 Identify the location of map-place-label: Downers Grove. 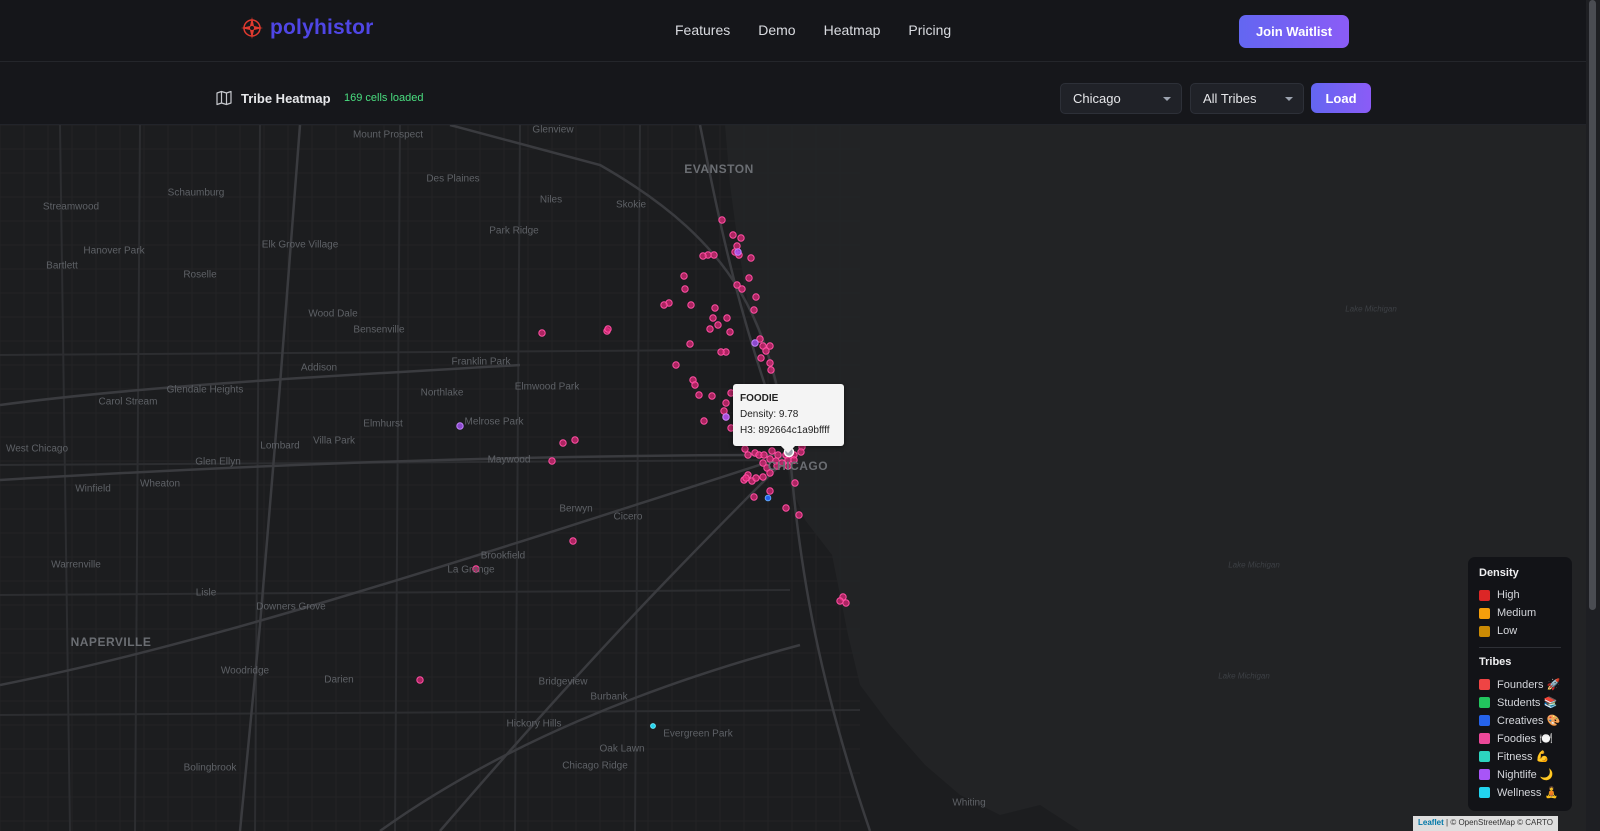
(291, 607).